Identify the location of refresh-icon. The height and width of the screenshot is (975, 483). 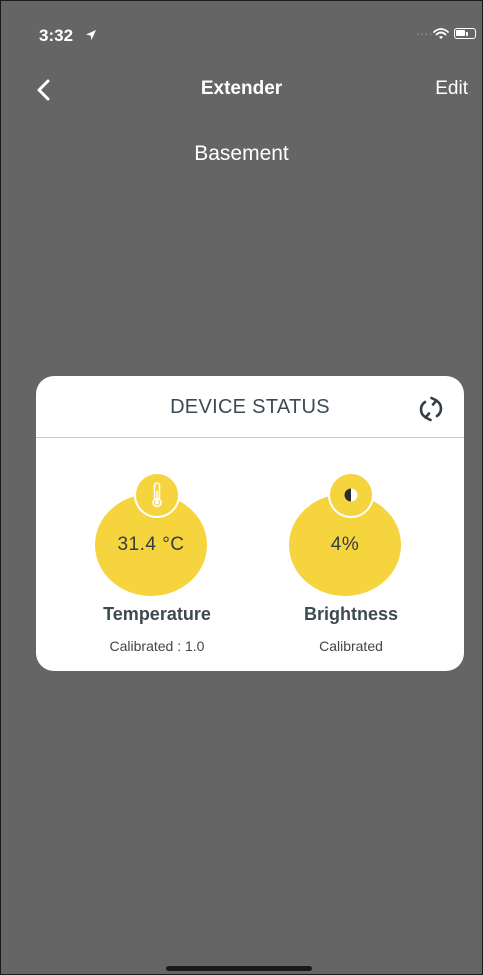
(431, 409).